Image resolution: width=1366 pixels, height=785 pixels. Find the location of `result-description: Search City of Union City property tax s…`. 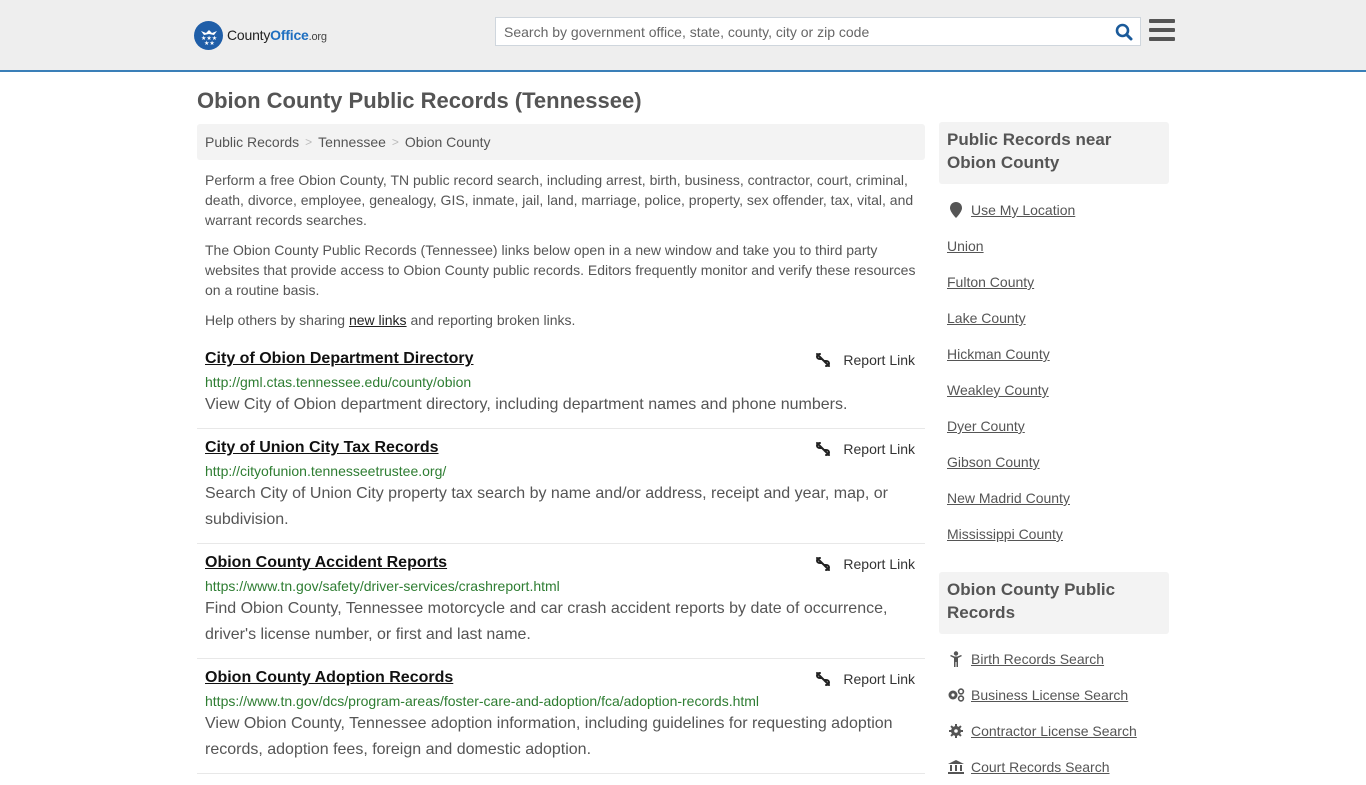

result-description: Search City of Union City property tax s… is located at coordinates (546, 506).